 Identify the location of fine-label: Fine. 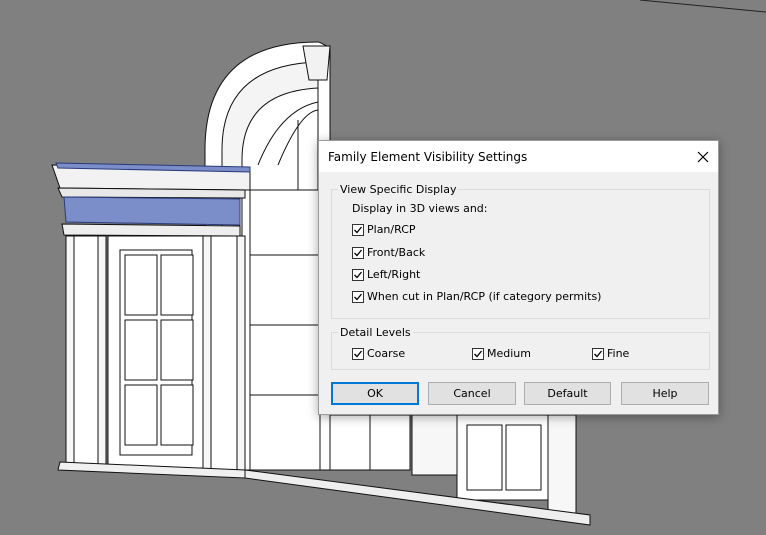
(618, 353).